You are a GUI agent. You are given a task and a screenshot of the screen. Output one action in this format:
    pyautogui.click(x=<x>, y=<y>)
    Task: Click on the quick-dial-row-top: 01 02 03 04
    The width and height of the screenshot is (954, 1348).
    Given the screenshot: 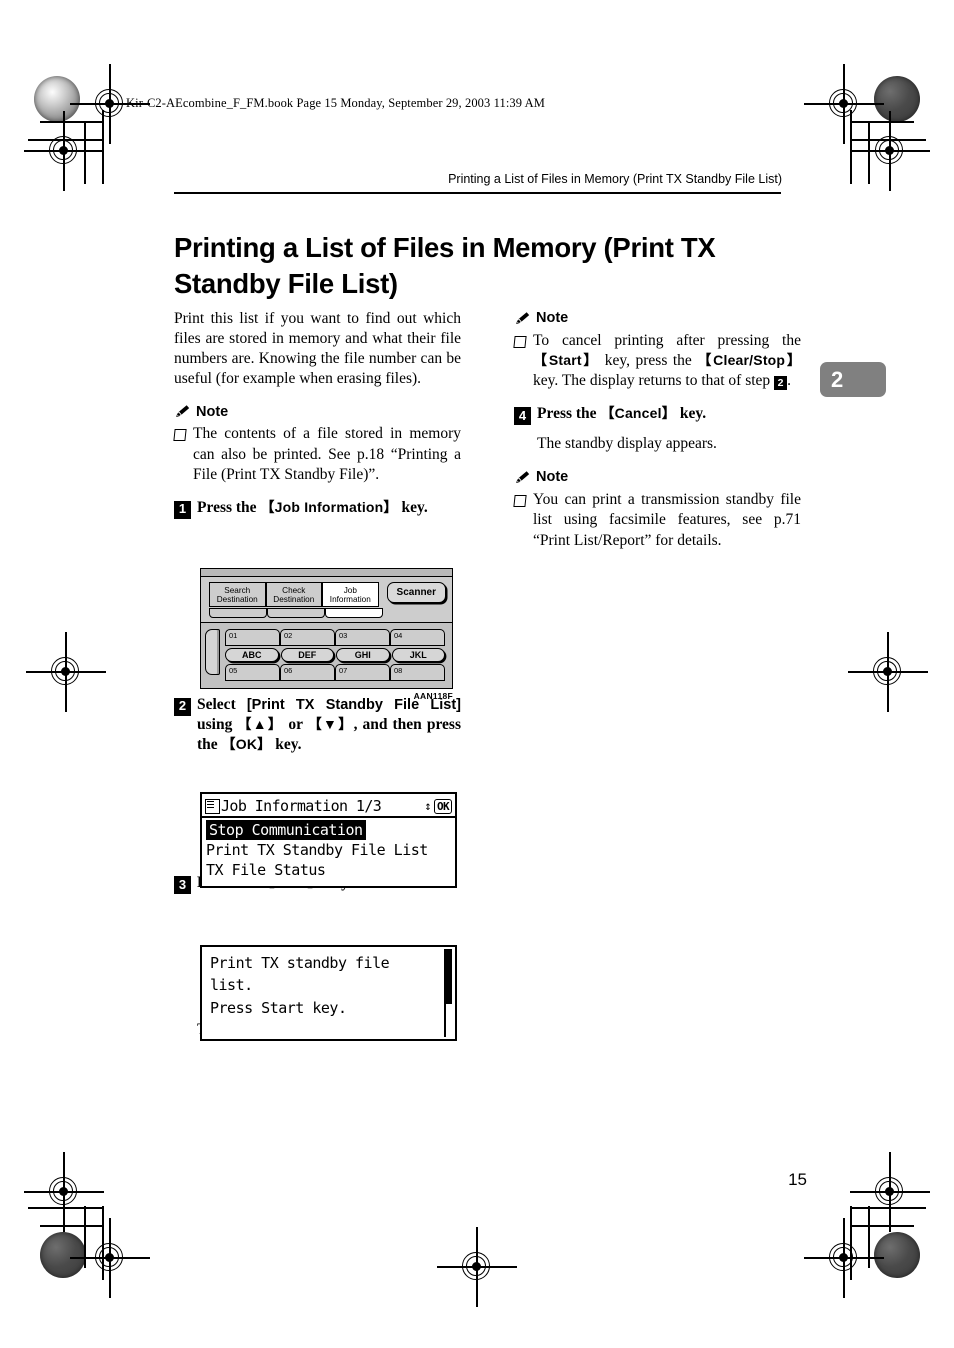 What is the action you would take?
    pyautogui.click(x=335, y=638)
    